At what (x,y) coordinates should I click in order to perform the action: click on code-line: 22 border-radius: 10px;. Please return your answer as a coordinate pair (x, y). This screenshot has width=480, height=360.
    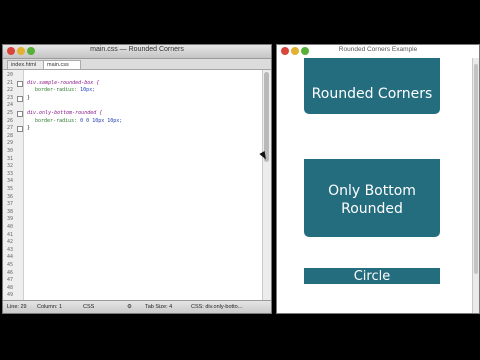
    Looking at the image, I should click on (133, 91).